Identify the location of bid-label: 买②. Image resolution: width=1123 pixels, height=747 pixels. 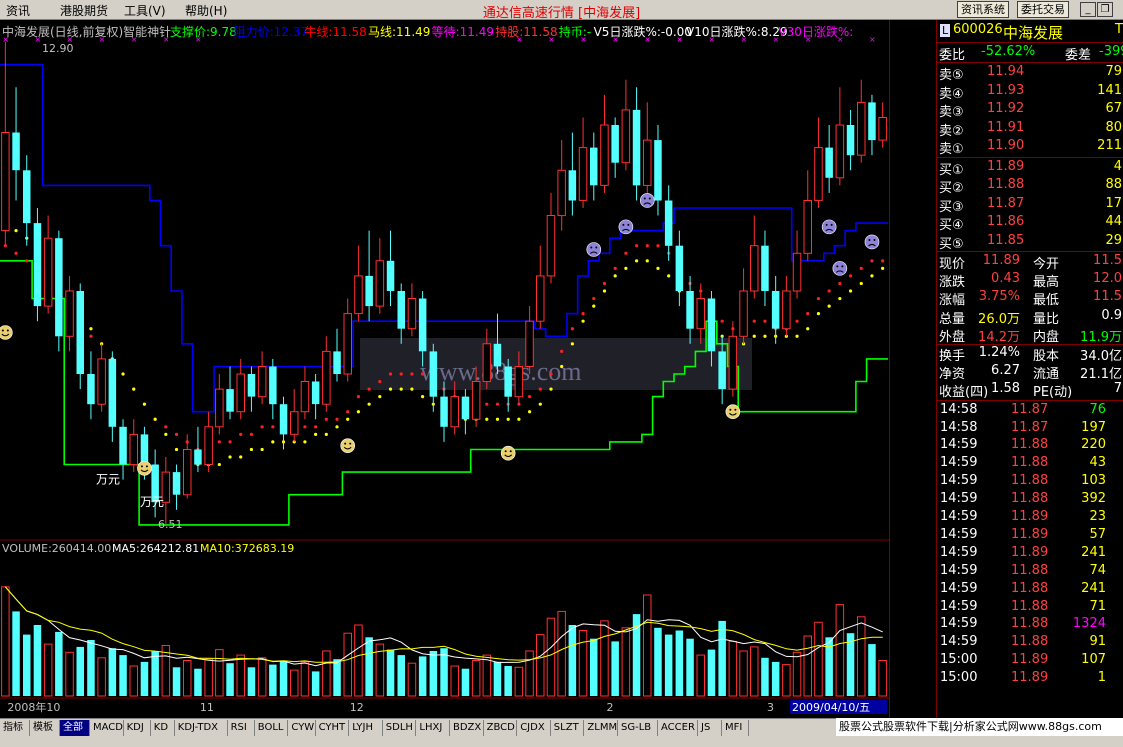
(951, 188).